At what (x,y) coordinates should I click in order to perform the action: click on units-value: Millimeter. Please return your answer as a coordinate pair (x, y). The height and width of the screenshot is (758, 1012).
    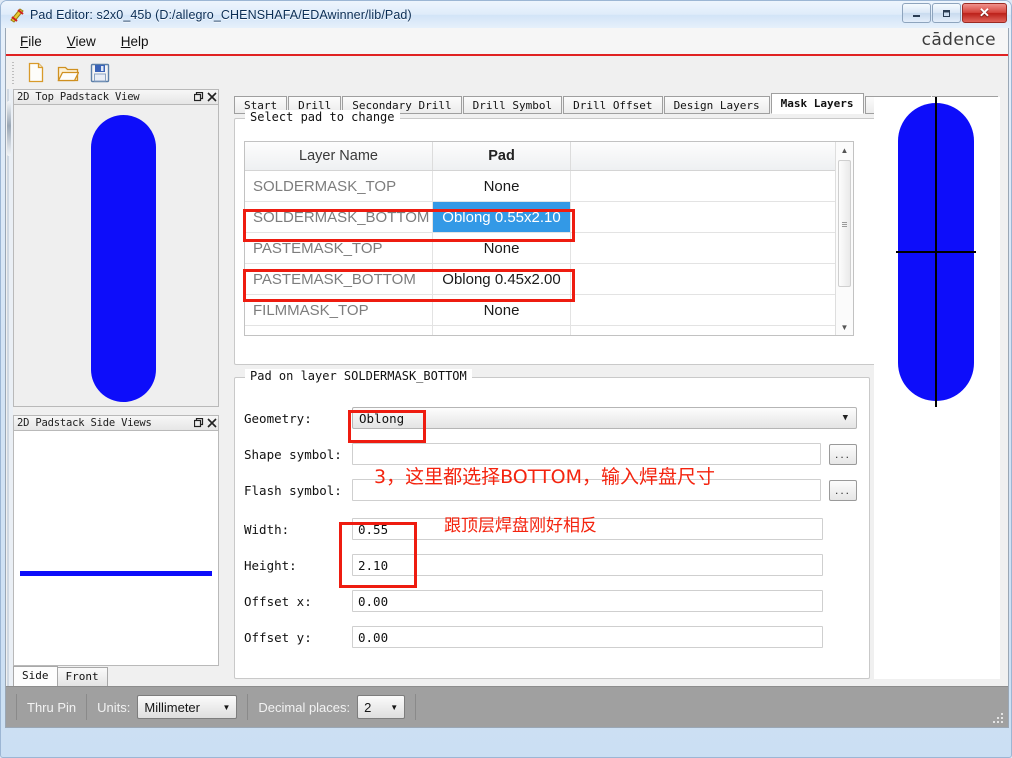
    Looking at the image, I should click on (172, 707).